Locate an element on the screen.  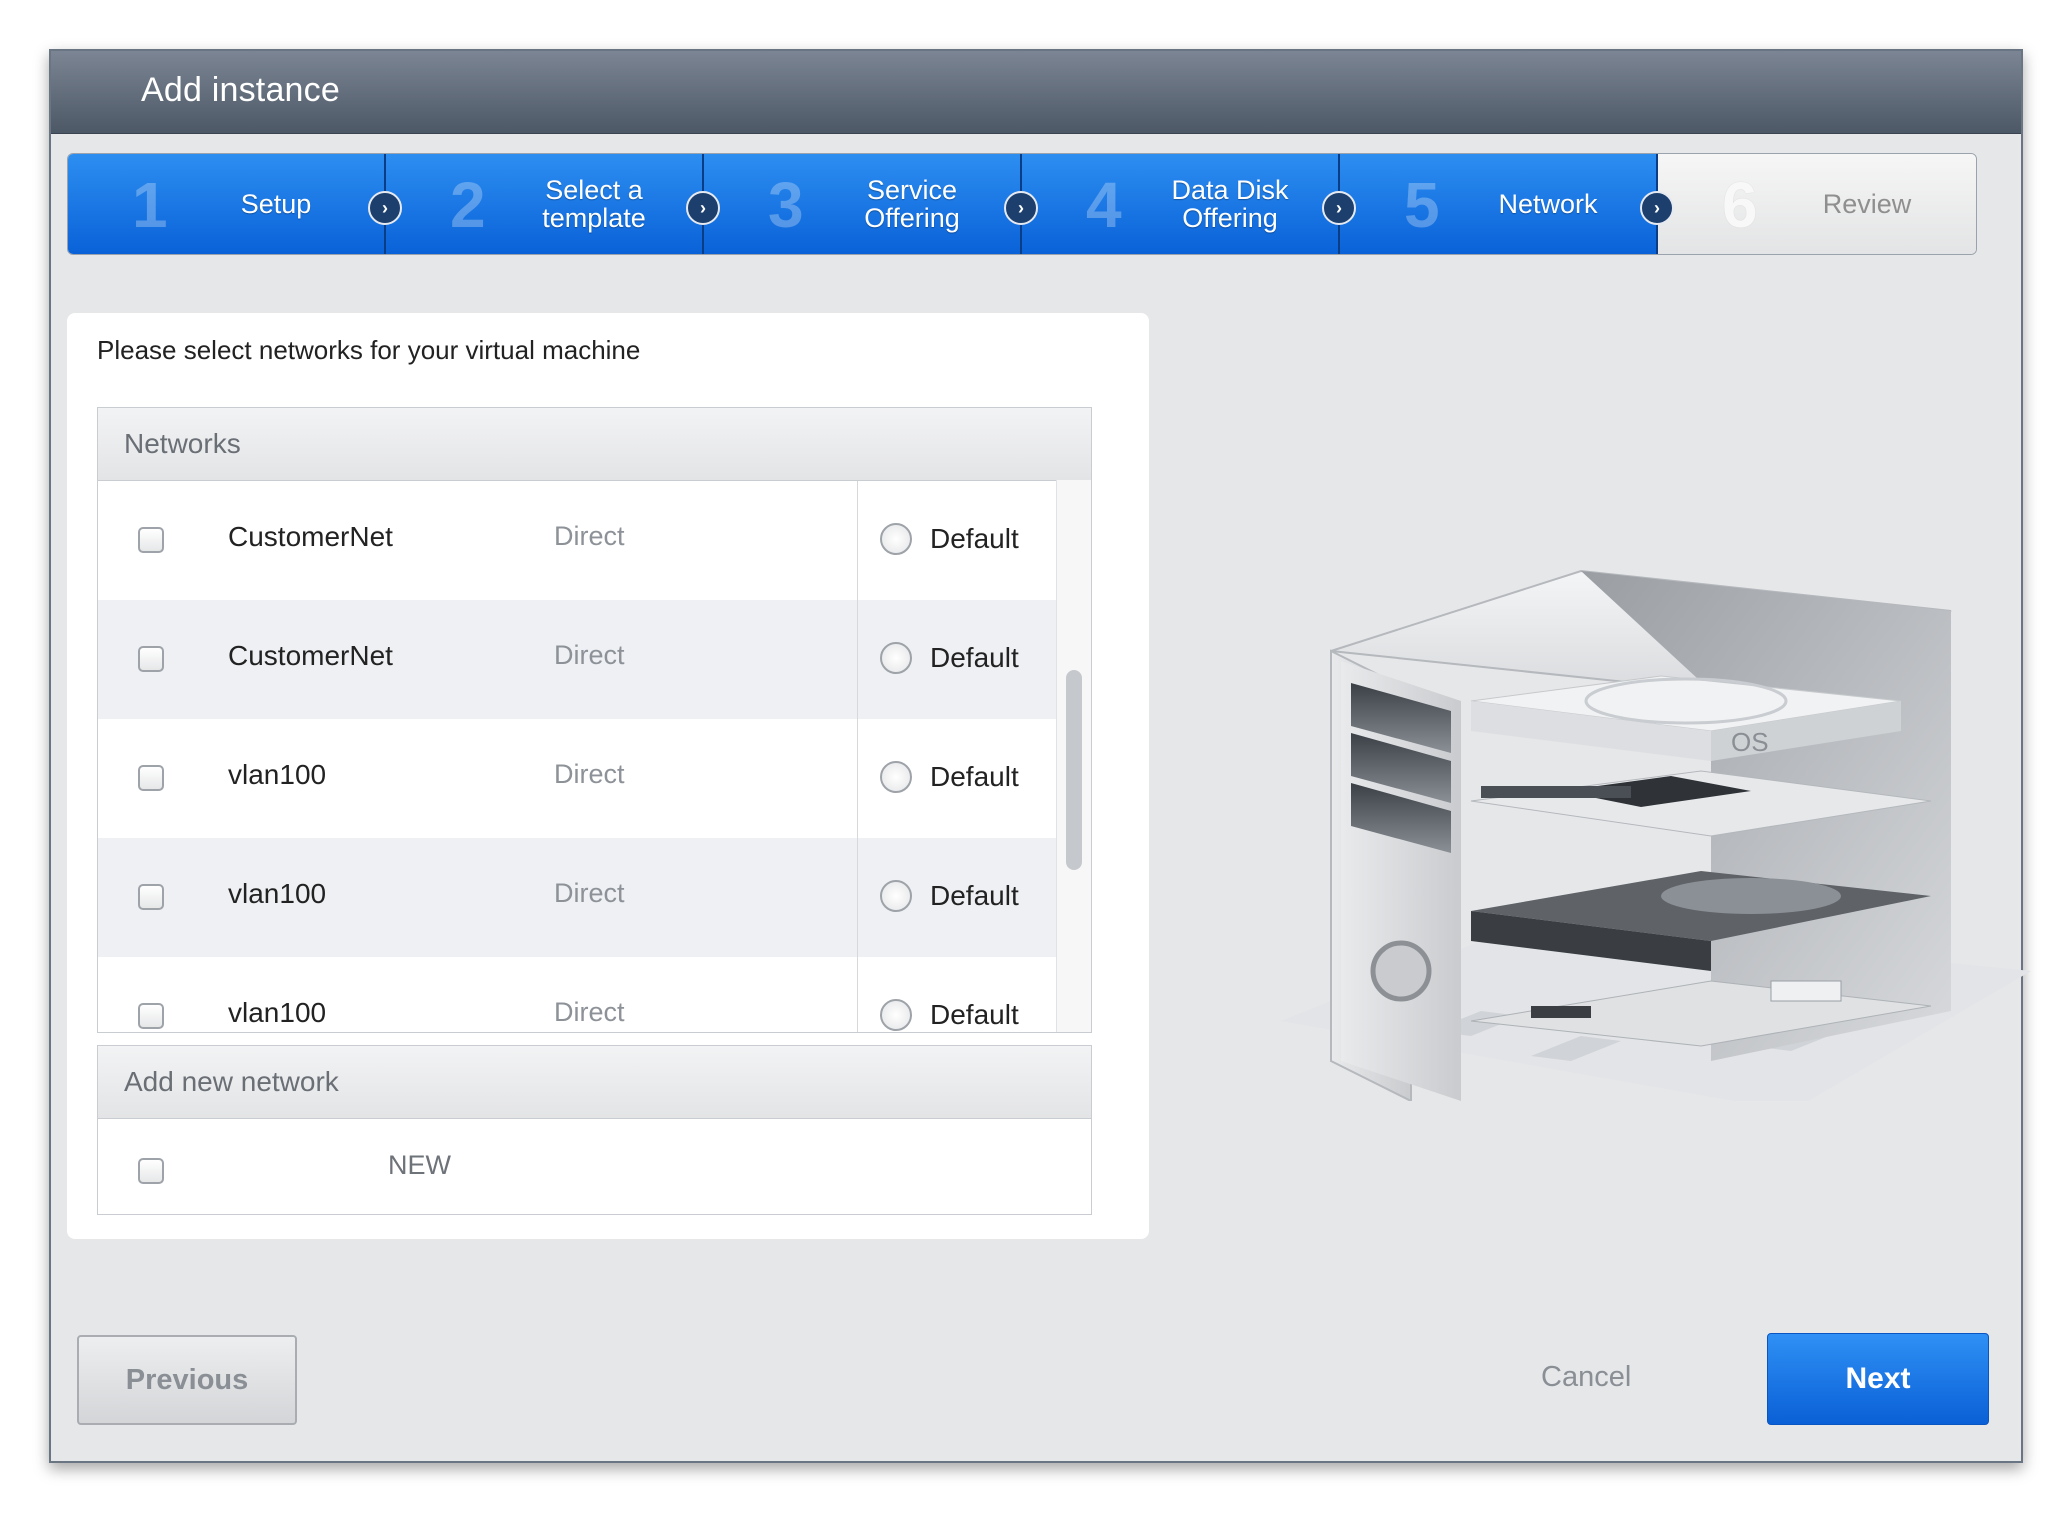
scrollbar-thumb is located at coordinates (1074, 770).